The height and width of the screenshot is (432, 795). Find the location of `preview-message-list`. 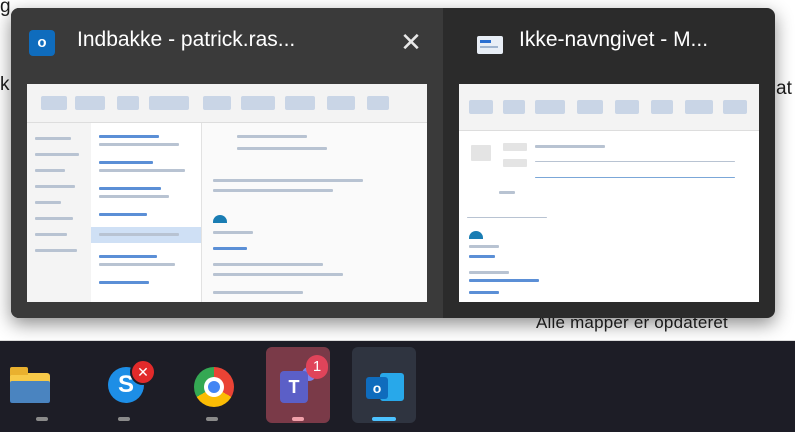

preview-message-list is located at coordinates (146, 212).